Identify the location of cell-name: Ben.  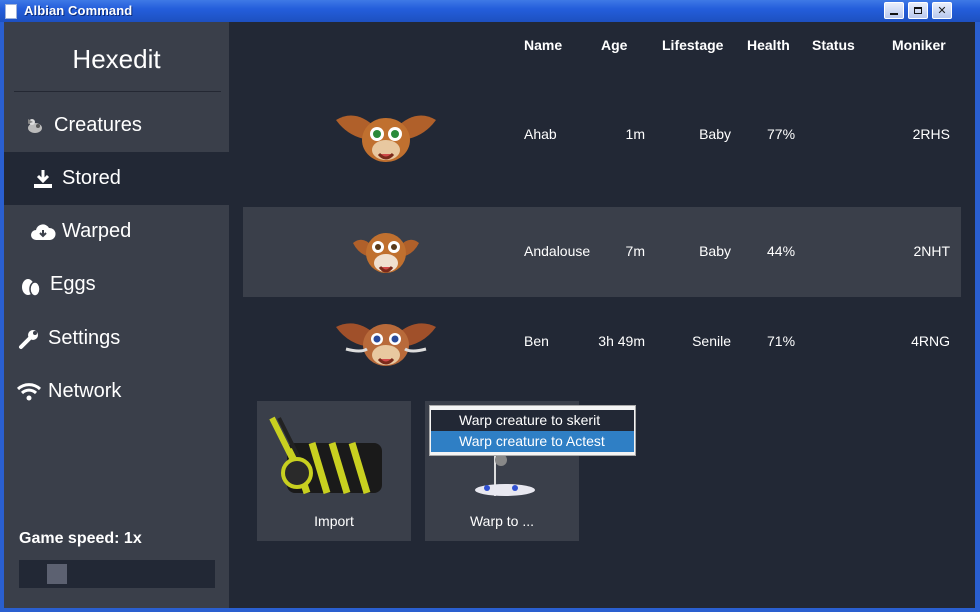
(536, 341).